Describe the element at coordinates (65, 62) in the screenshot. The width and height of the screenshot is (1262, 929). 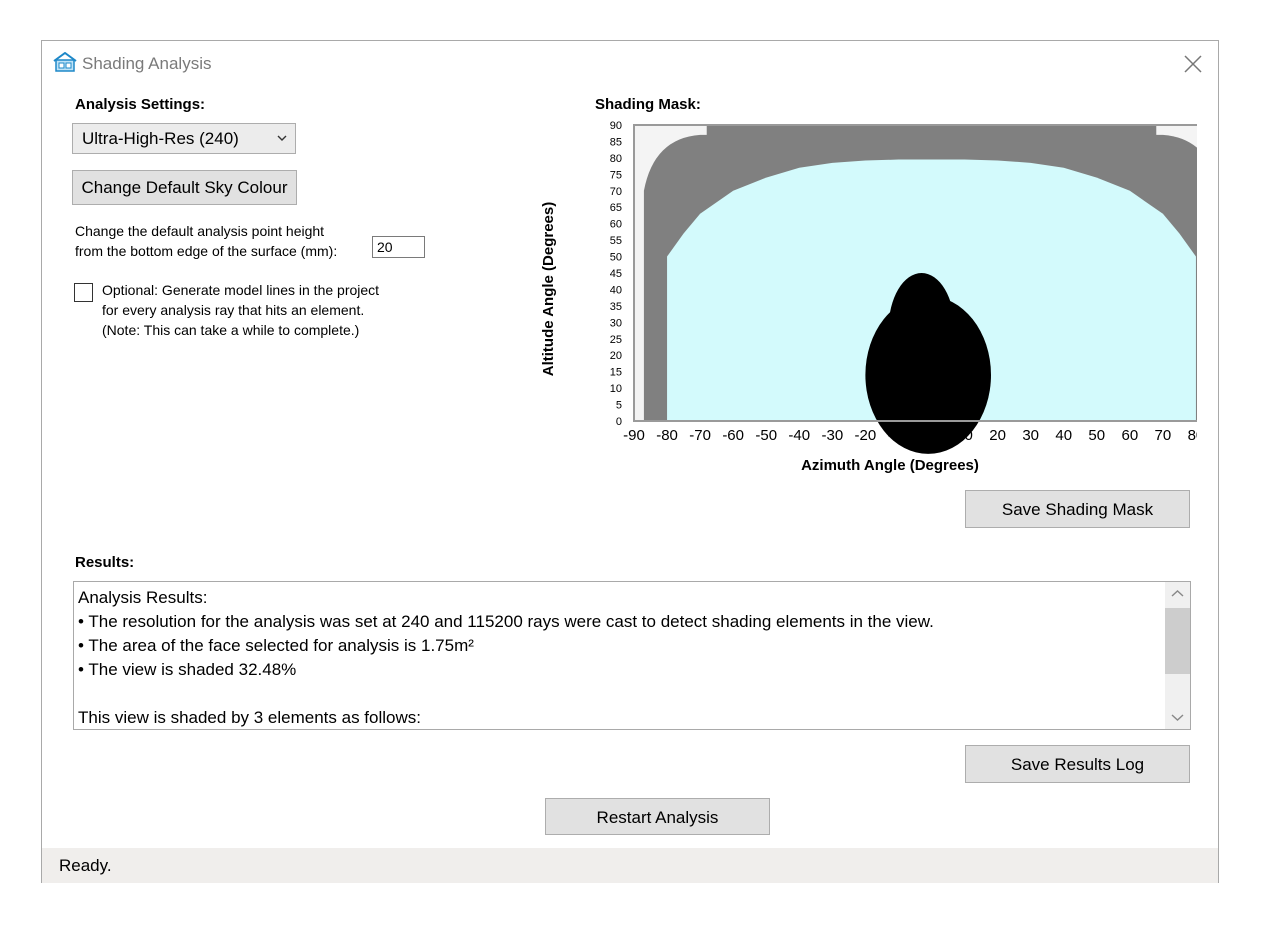
I see `house-icon` at that location.